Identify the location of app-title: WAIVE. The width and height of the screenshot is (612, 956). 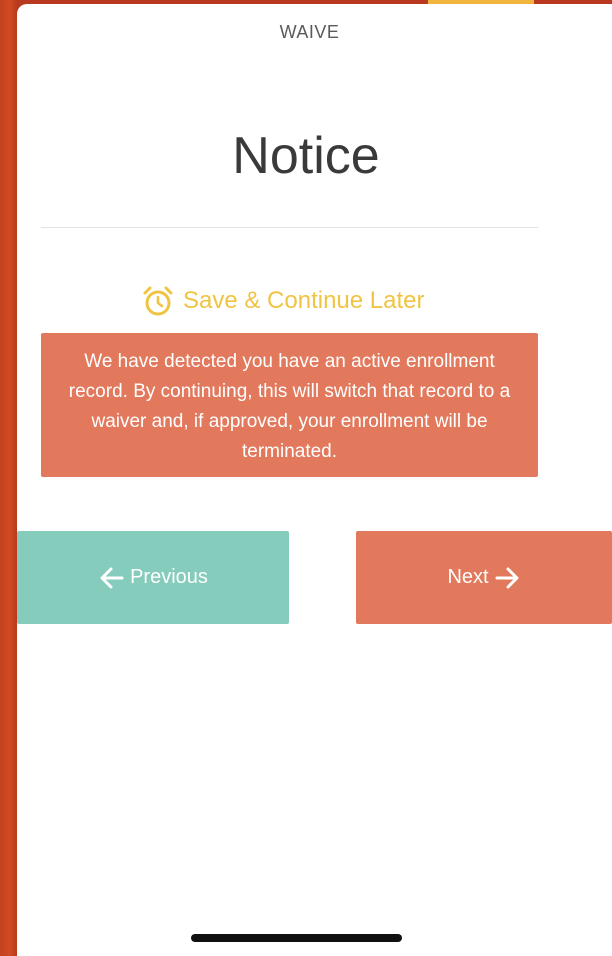
(309, 32).